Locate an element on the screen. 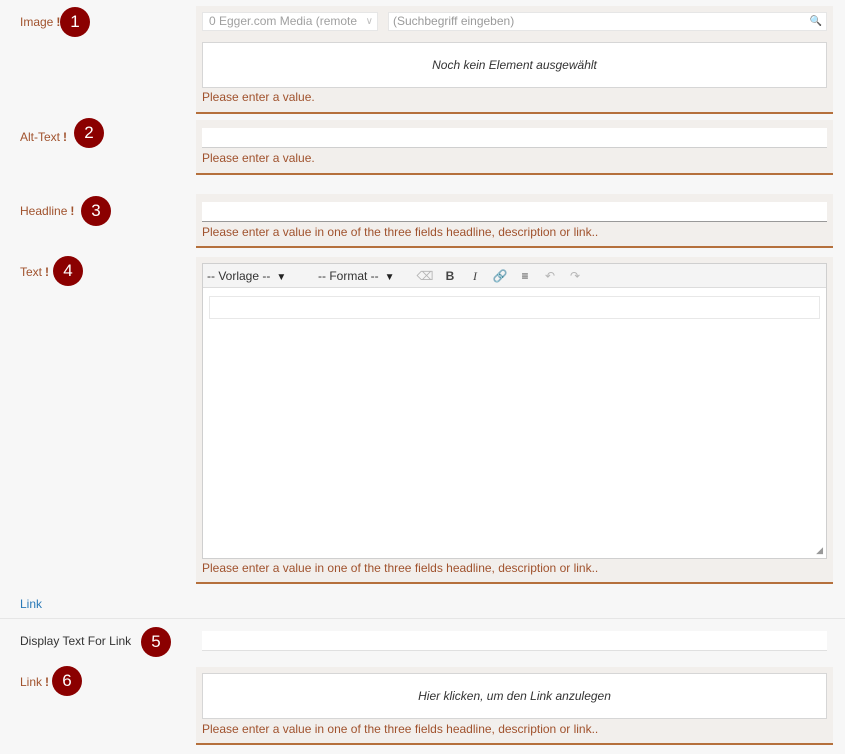  display-text-input is located at coordinates (514, 641).